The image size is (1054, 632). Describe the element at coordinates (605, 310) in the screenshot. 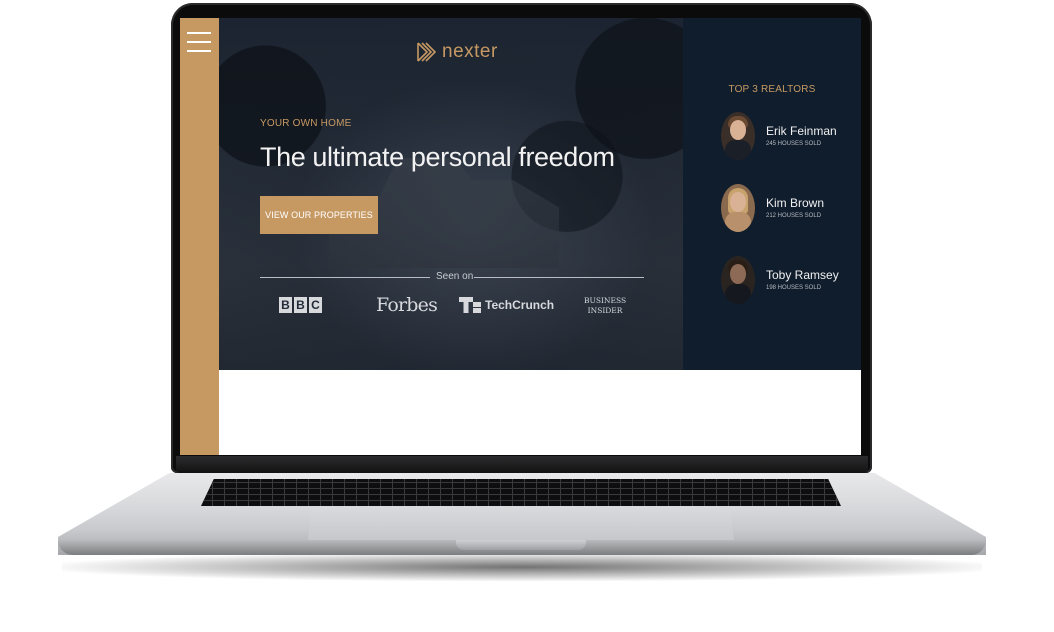

I see `business-insider-line2: INSIDER` at that location.